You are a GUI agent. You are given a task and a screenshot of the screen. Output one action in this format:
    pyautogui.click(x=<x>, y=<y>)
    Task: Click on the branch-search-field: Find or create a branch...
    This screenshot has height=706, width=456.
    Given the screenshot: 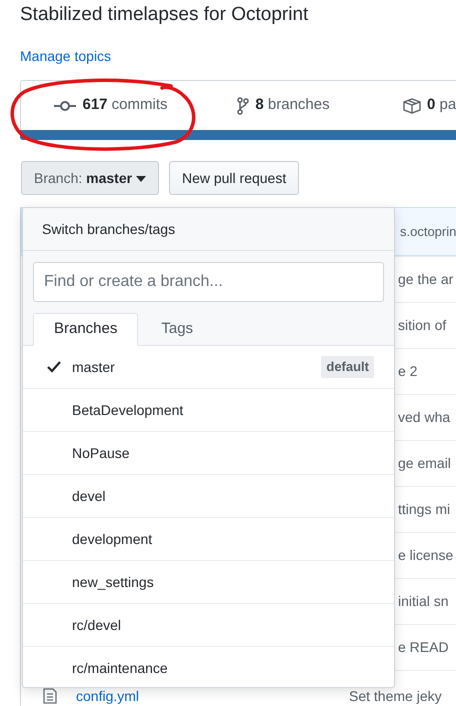 What is the action you would take?
    pyautogui.click(x=208, y=282)
    